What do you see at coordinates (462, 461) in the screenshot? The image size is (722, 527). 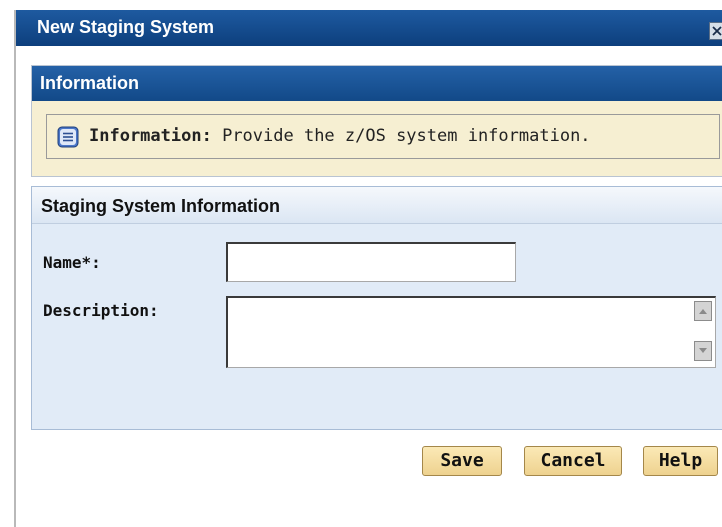 I see `save-button: Save` at bounding box center [462, 461].